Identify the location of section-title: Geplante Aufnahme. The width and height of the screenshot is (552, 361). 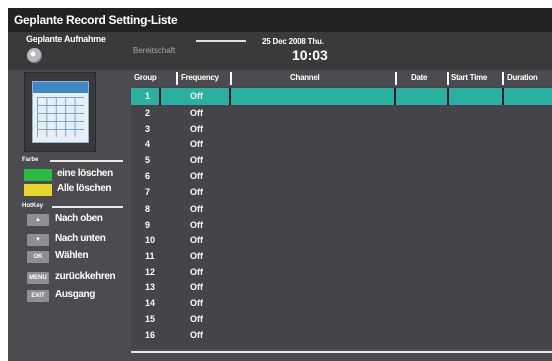
(66, 39).